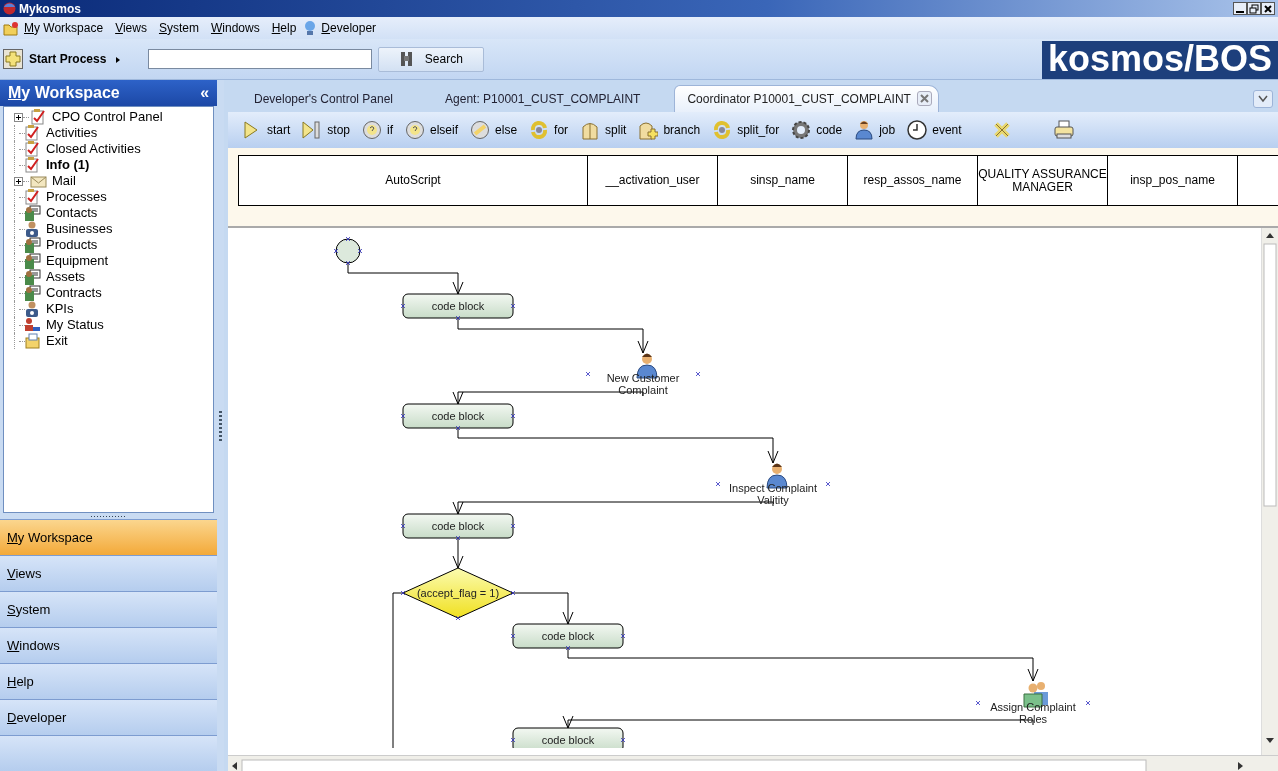  I want to click on folder-icon, so click(11, 28).